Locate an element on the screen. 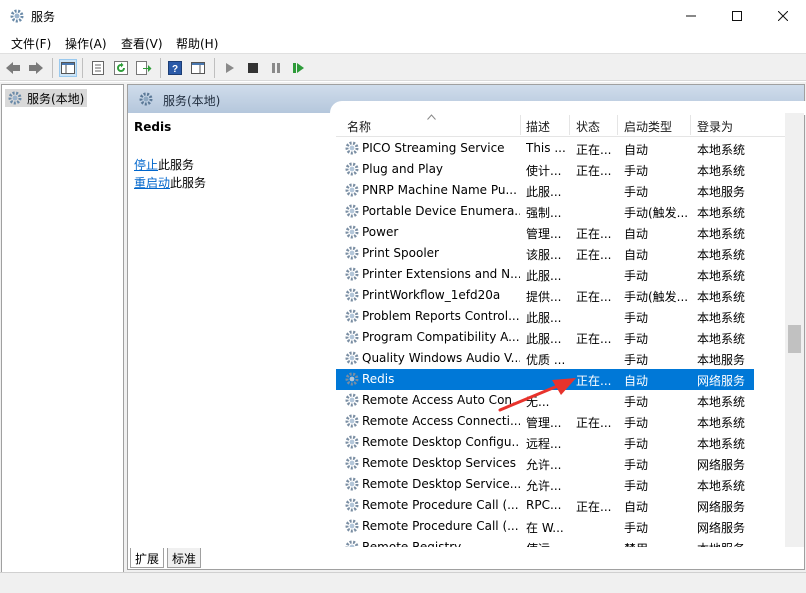 This screenshot has height=593, width=806. restart-service-line: 重启动此服务 is located at coordinates (170, 182).